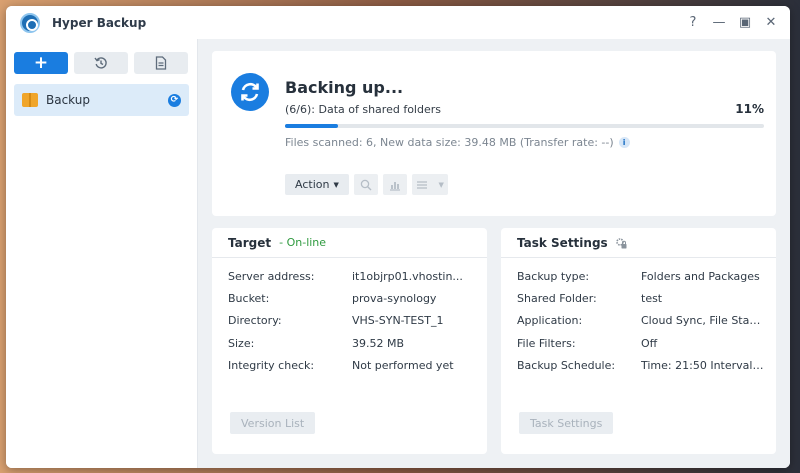 The height and width of the screenshot is (473, 800). Describe the element at coordinates (719, 22) in the screenshot. I see `minimize-button: —` at that location.